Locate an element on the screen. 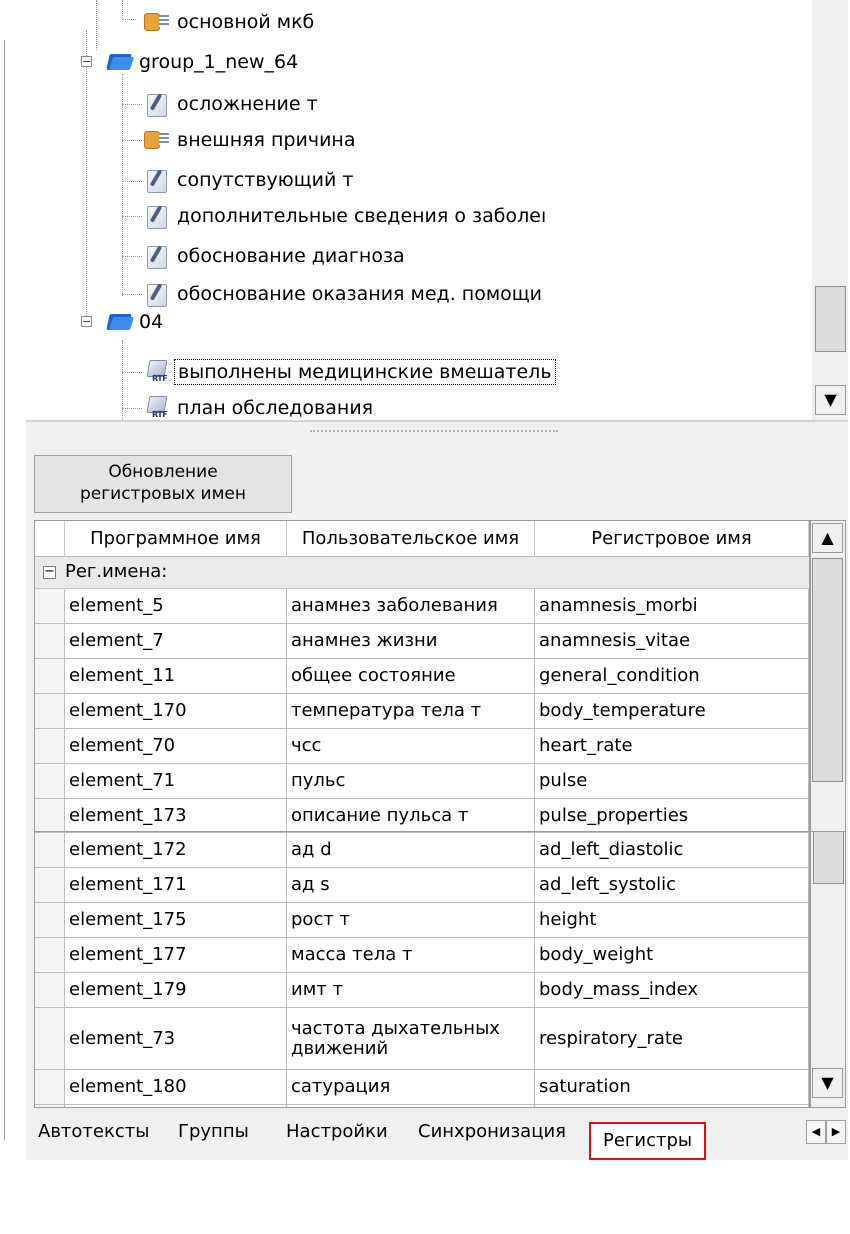 Image resolution: width=850 pixels, height=1234 pixels. cell-register-name: saturation is located at coordinates (672, 1087).